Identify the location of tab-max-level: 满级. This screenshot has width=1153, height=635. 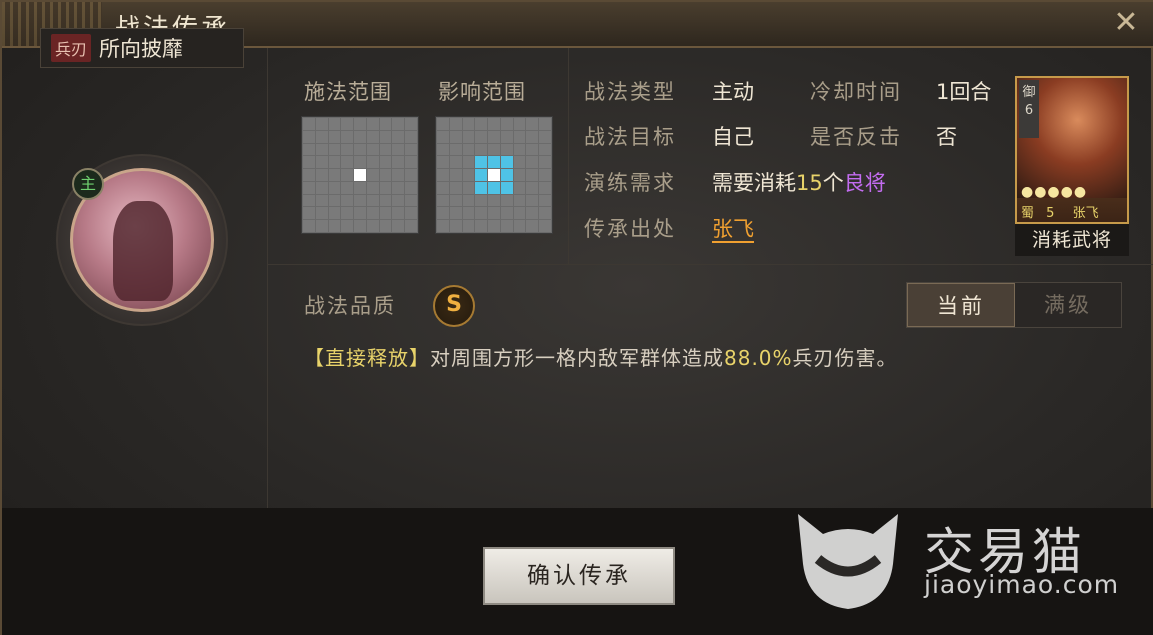
(1068, 305).